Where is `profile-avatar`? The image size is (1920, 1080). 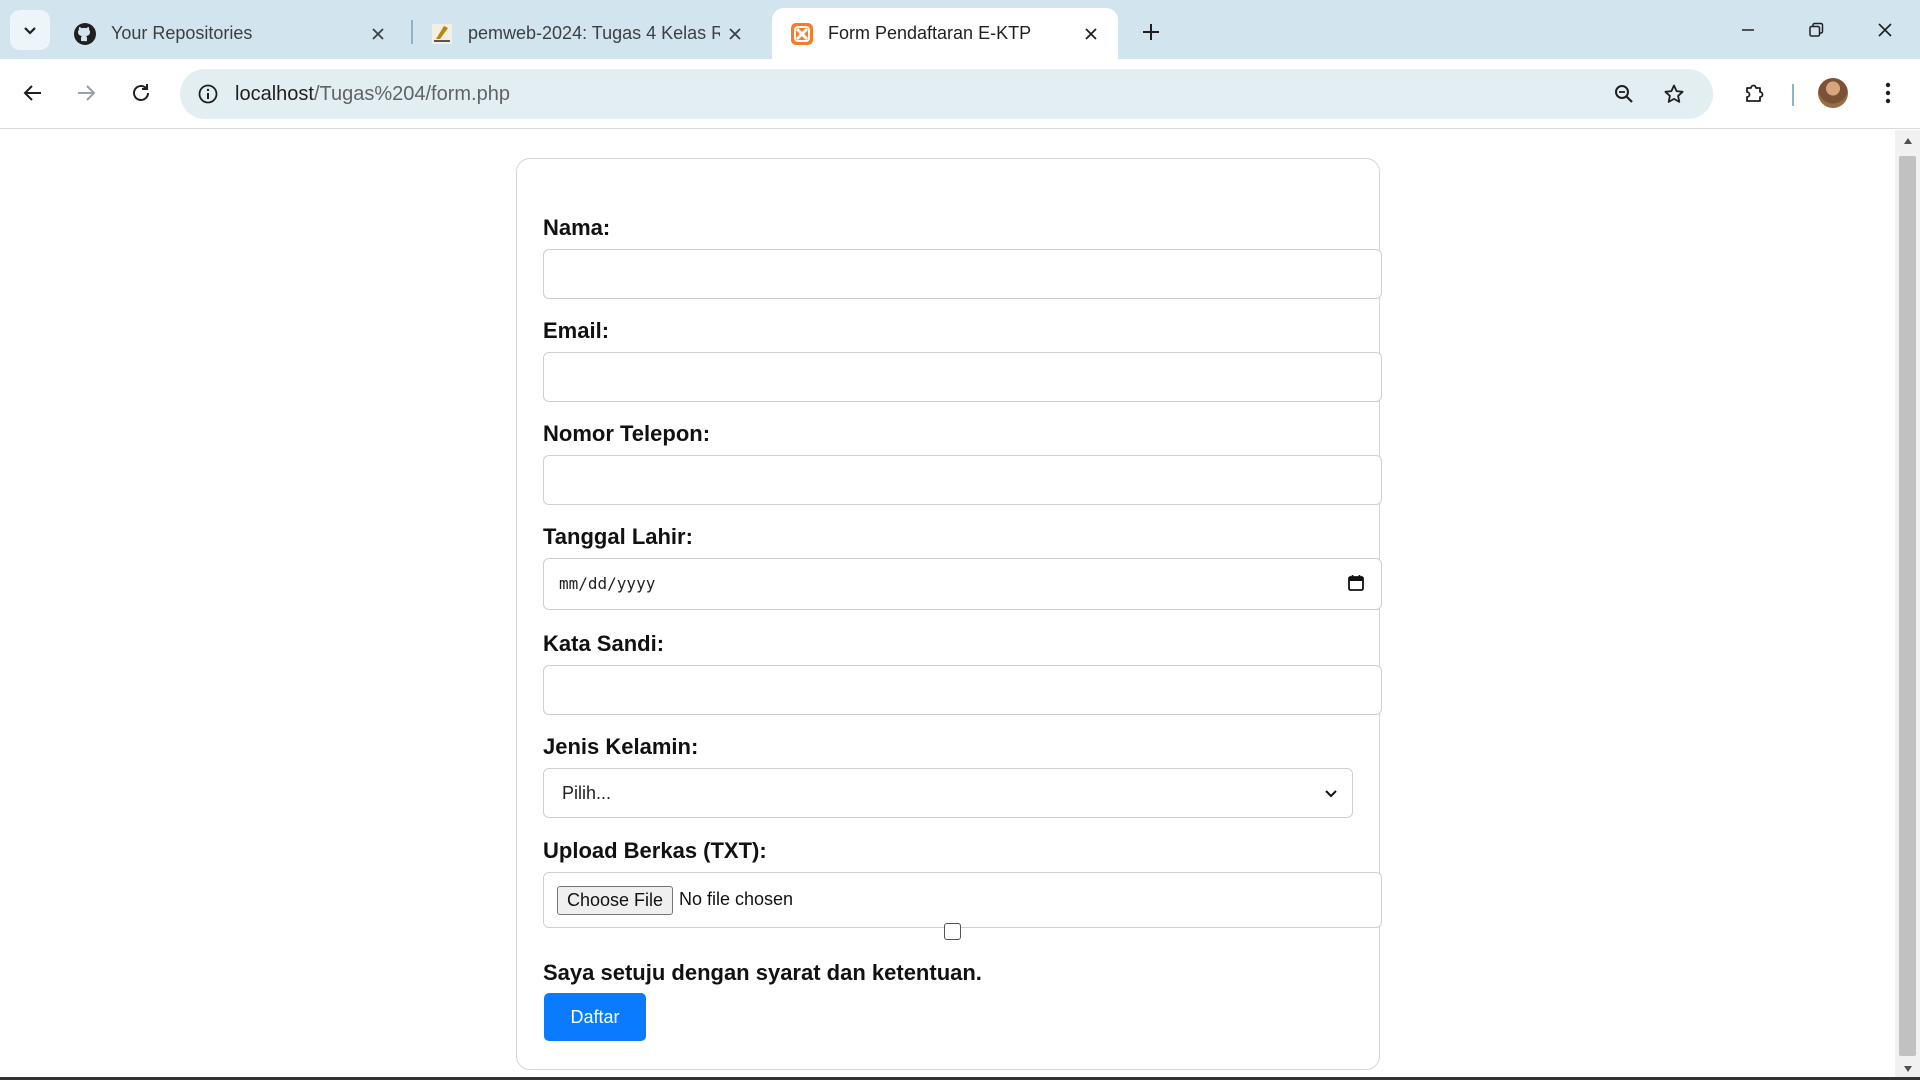
profile-avatar is located at coordinates (1833, 93).